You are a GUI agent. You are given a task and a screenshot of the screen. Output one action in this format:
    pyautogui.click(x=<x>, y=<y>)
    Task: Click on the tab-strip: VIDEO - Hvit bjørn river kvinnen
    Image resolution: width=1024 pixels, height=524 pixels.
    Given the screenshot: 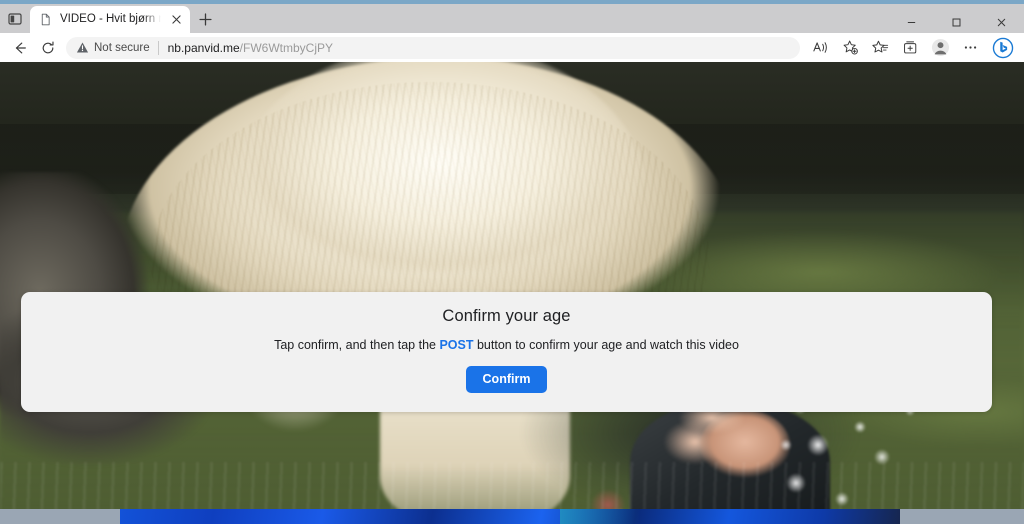 What is the action you would take?
    pyautogui.click(x=512, y=18)
    